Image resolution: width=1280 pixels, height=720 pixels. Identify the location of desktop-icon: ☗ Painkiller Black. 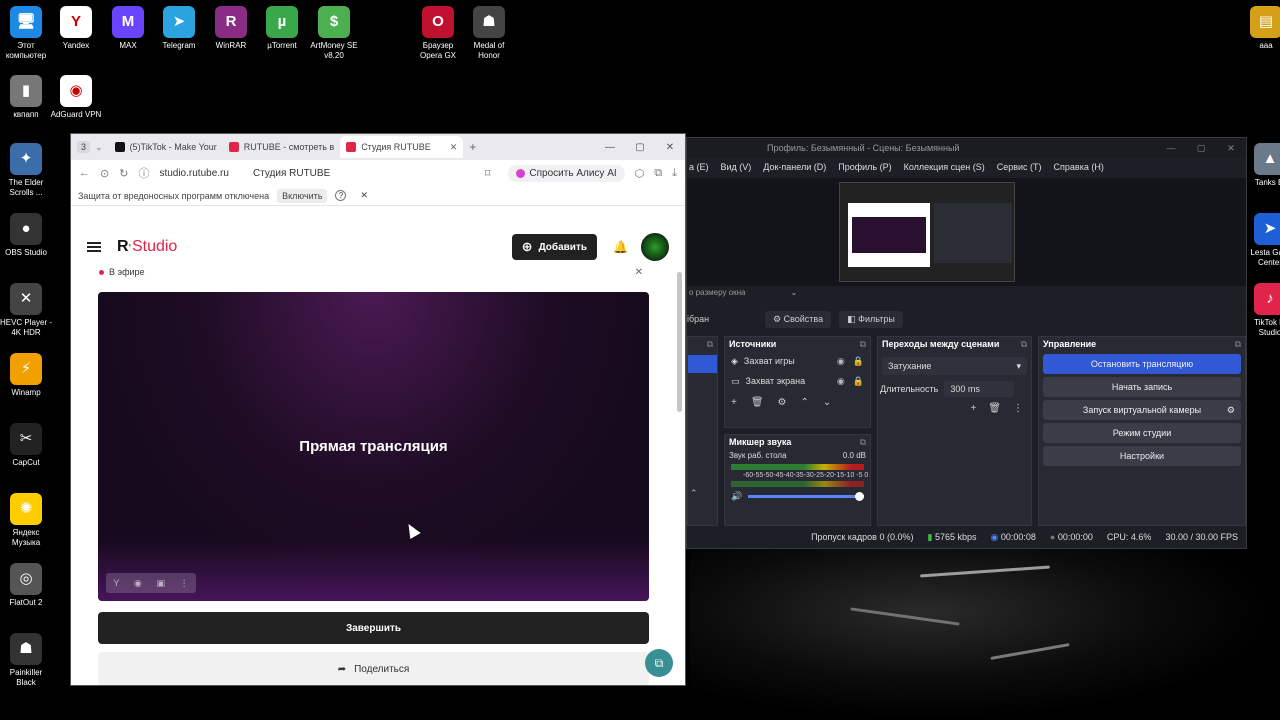
(26, 660).